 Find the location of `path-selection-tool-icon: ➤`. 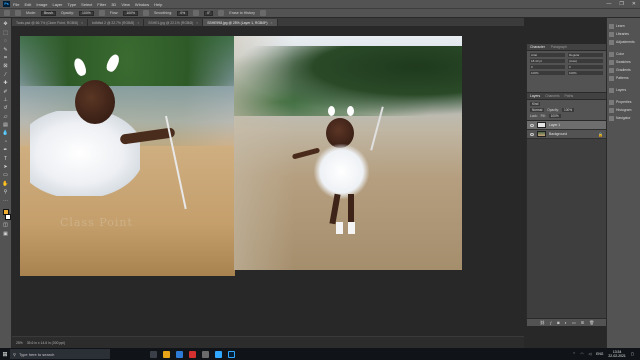

path-selection-tool-icon: ➤ is located at coordinates (5, 168).